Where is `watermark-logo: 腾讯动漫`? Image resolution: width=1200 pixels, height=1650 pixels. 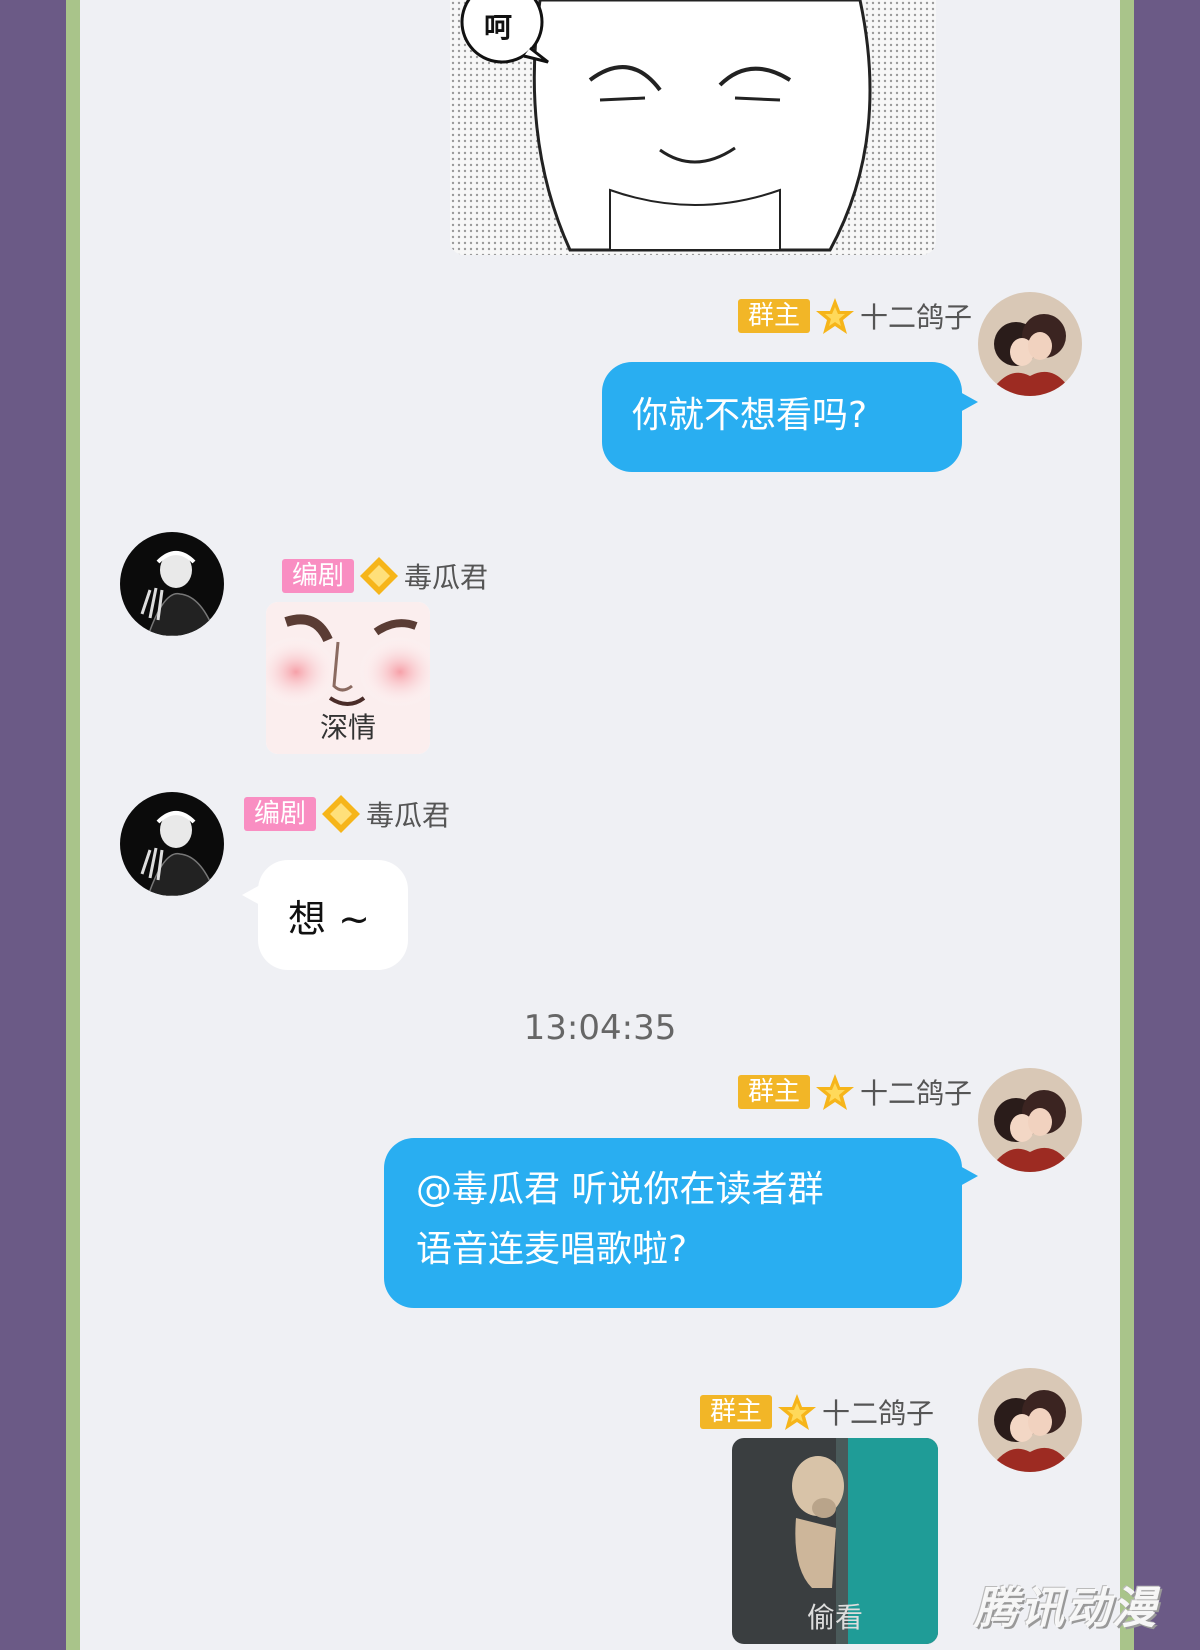 watermark-logo: 腾讯动漫 is located at coordinates (1066, 1608).